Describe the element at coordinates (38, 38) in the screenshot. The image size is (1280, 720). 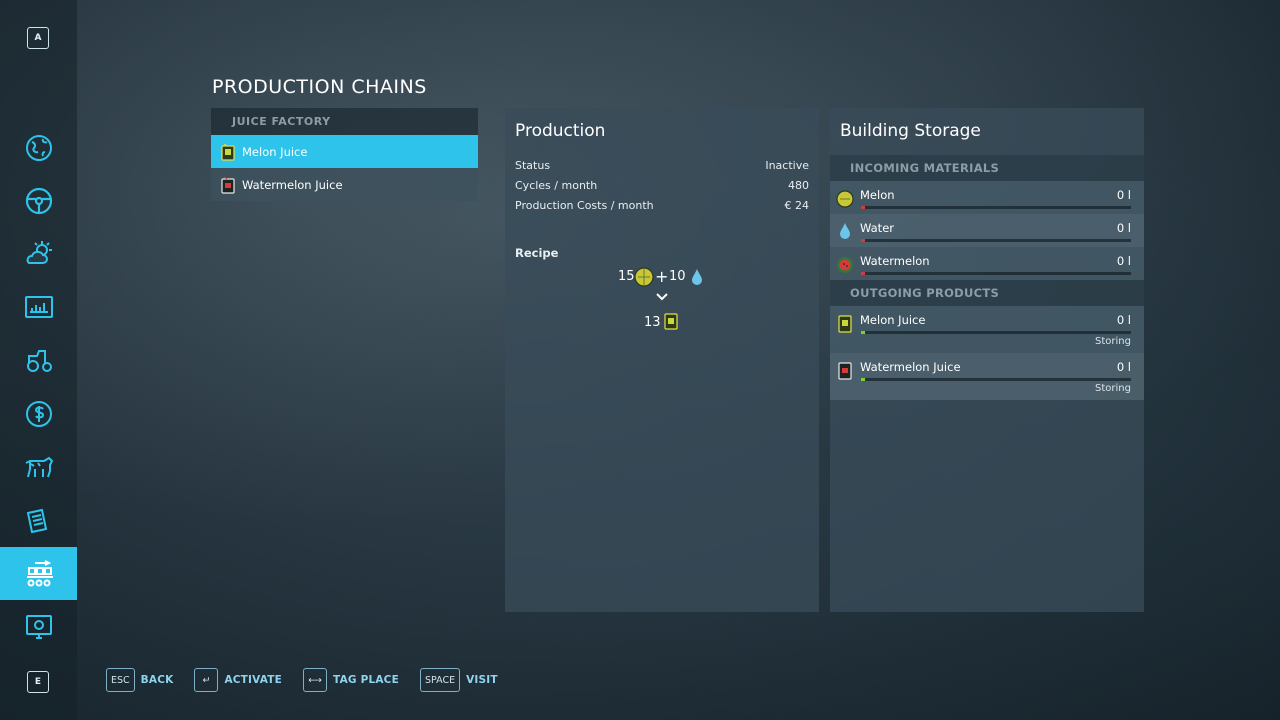
I see `sidebar-prev-key: A` at that location.